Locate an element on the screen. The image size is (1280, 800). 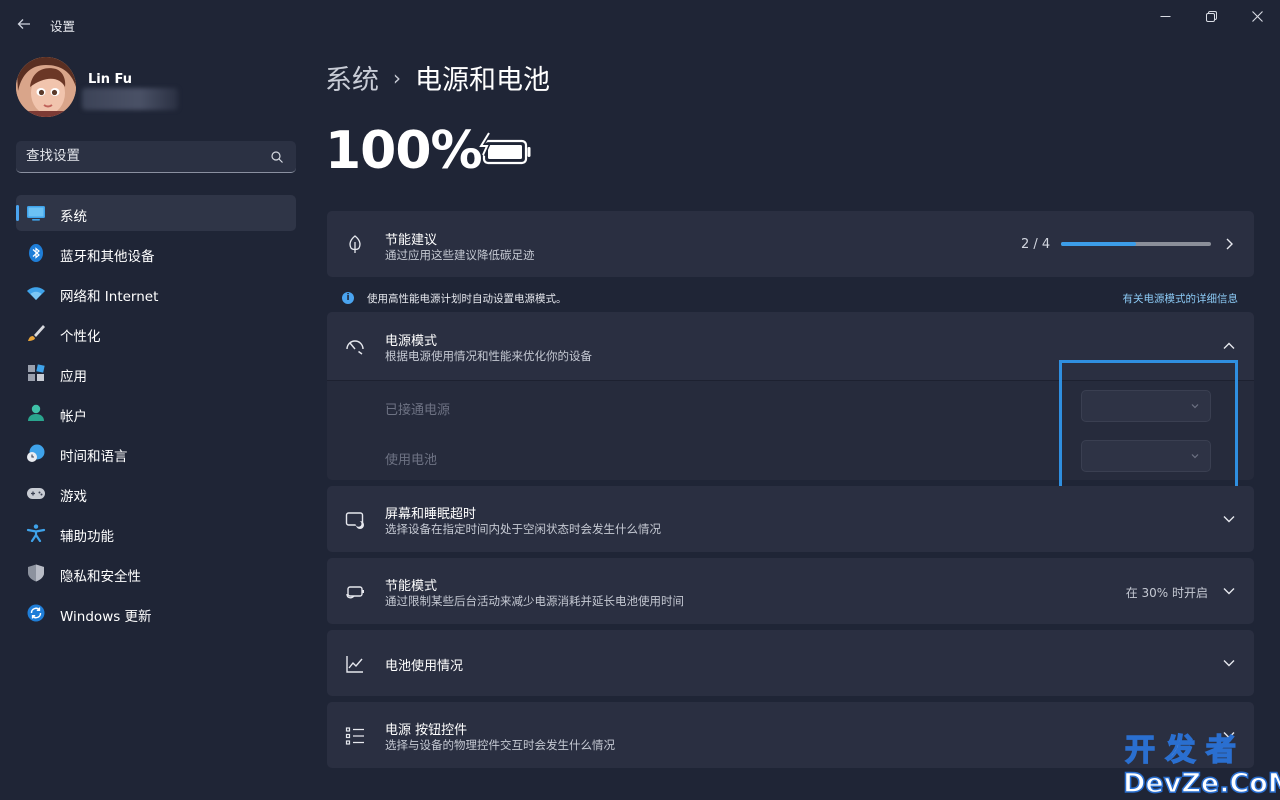
sidebar-item-label: 辅助功能 is located at coordinates (87, 537).